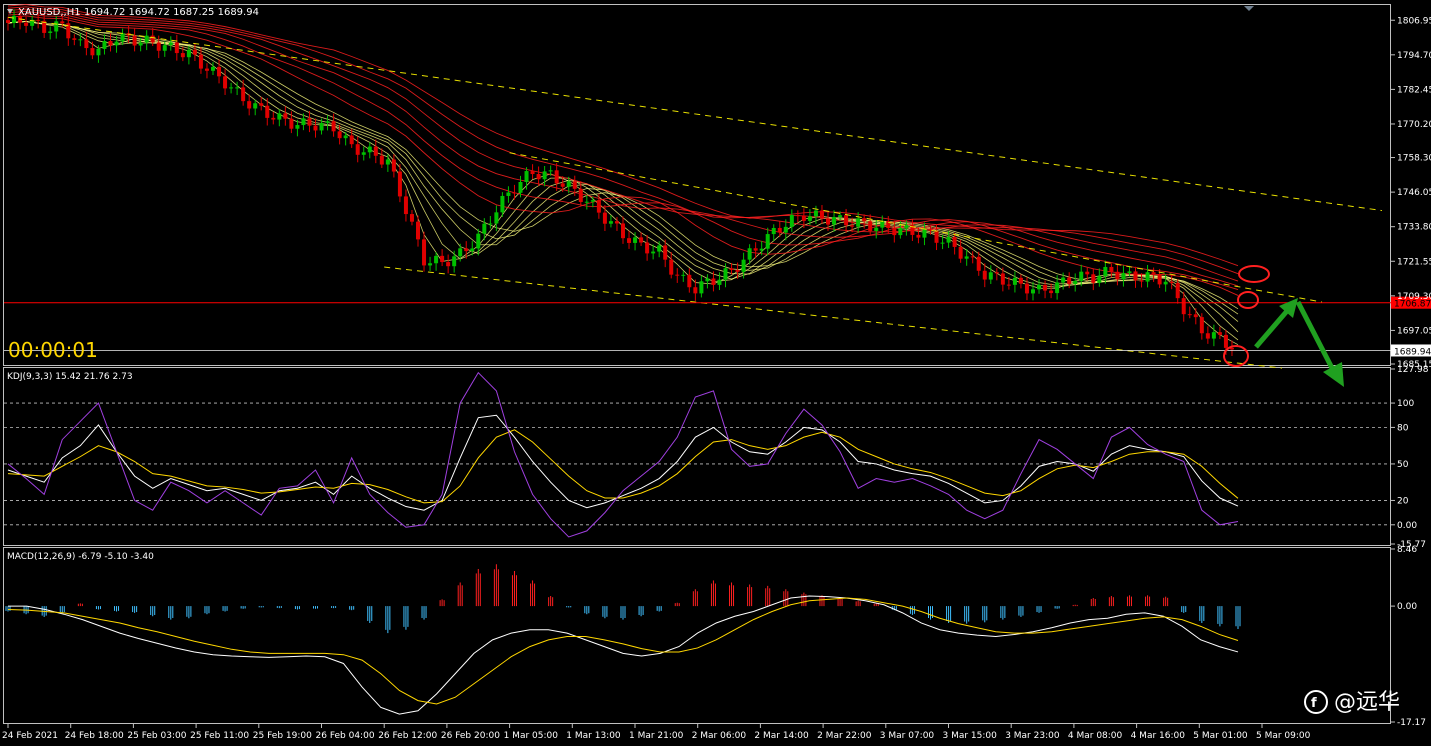 The height and width of the screenshot is (746, 1431). I want to click on scroll-marker-icon, so click(1249, 8).